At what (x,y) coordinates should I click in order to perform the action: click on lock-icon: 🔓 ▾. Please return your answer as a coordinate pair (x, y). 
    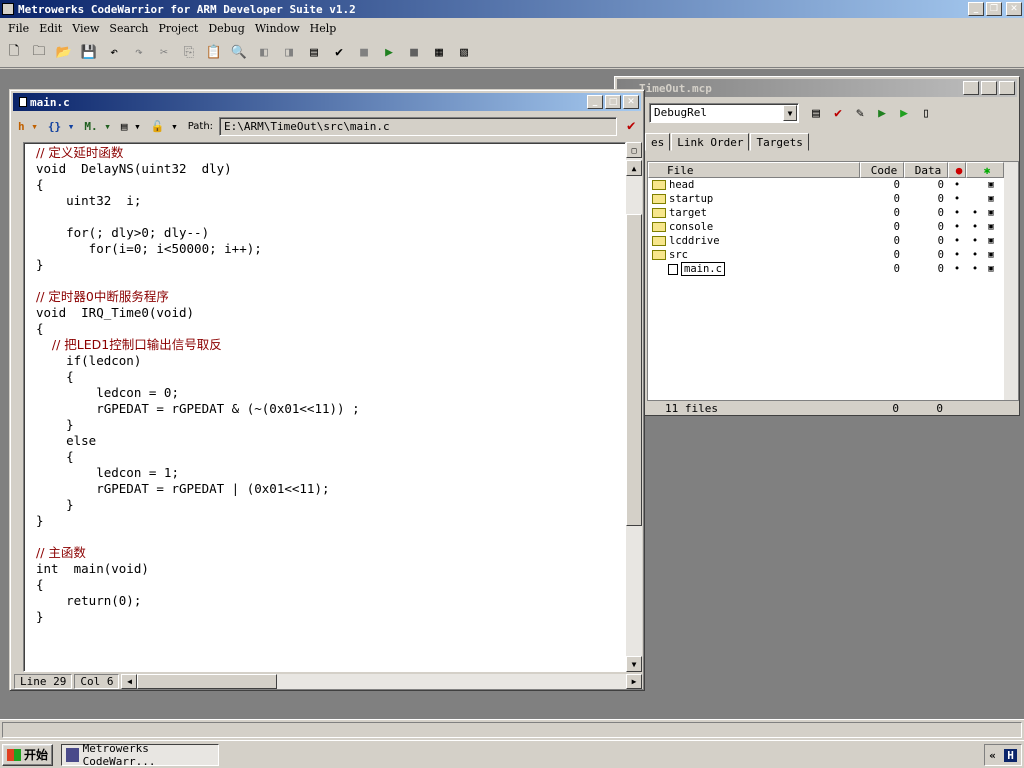
    Looking at the image, I should click on (164, 126).